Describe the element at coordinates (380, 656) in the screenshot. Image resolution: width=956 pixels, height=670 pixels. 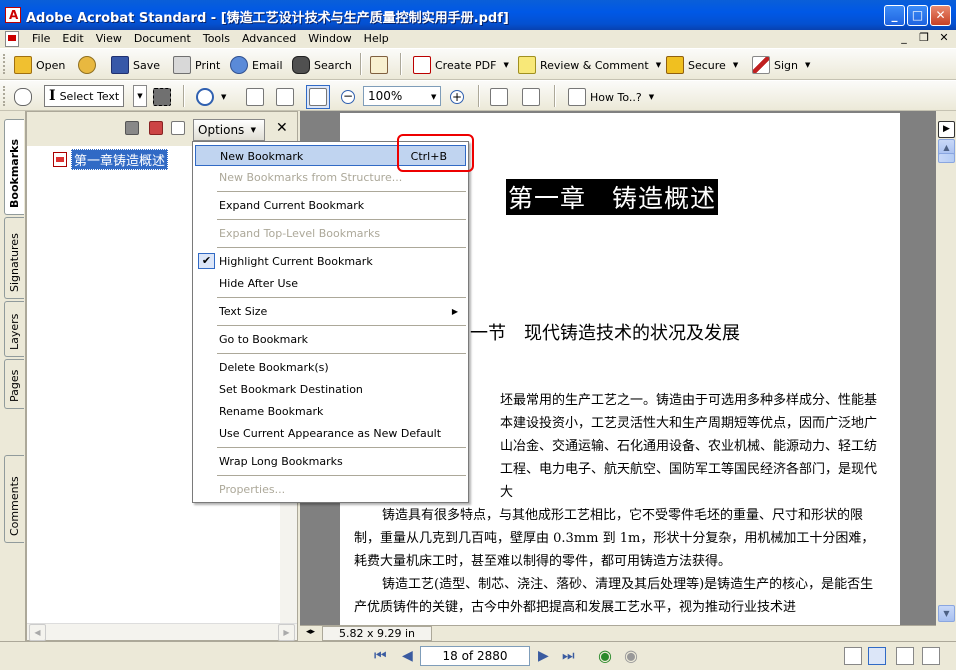
I see `first-page-icon: ⏮` at that location.